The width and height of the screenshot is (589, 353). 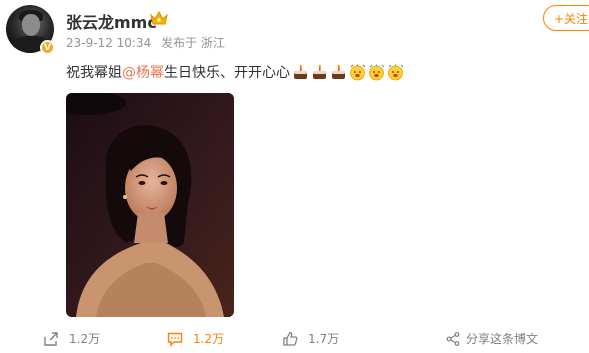 I want to click on share-count: 1.2万, so click(x=85, y=339).